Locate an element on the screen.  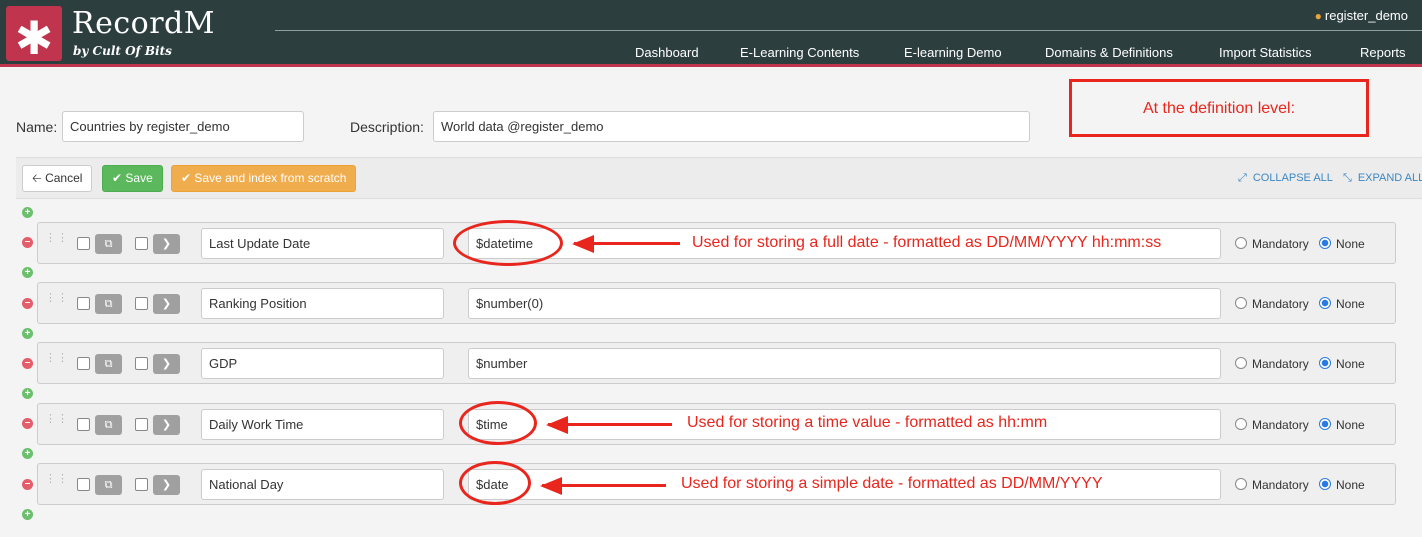
header-divider is located at coordinates (848, 30).